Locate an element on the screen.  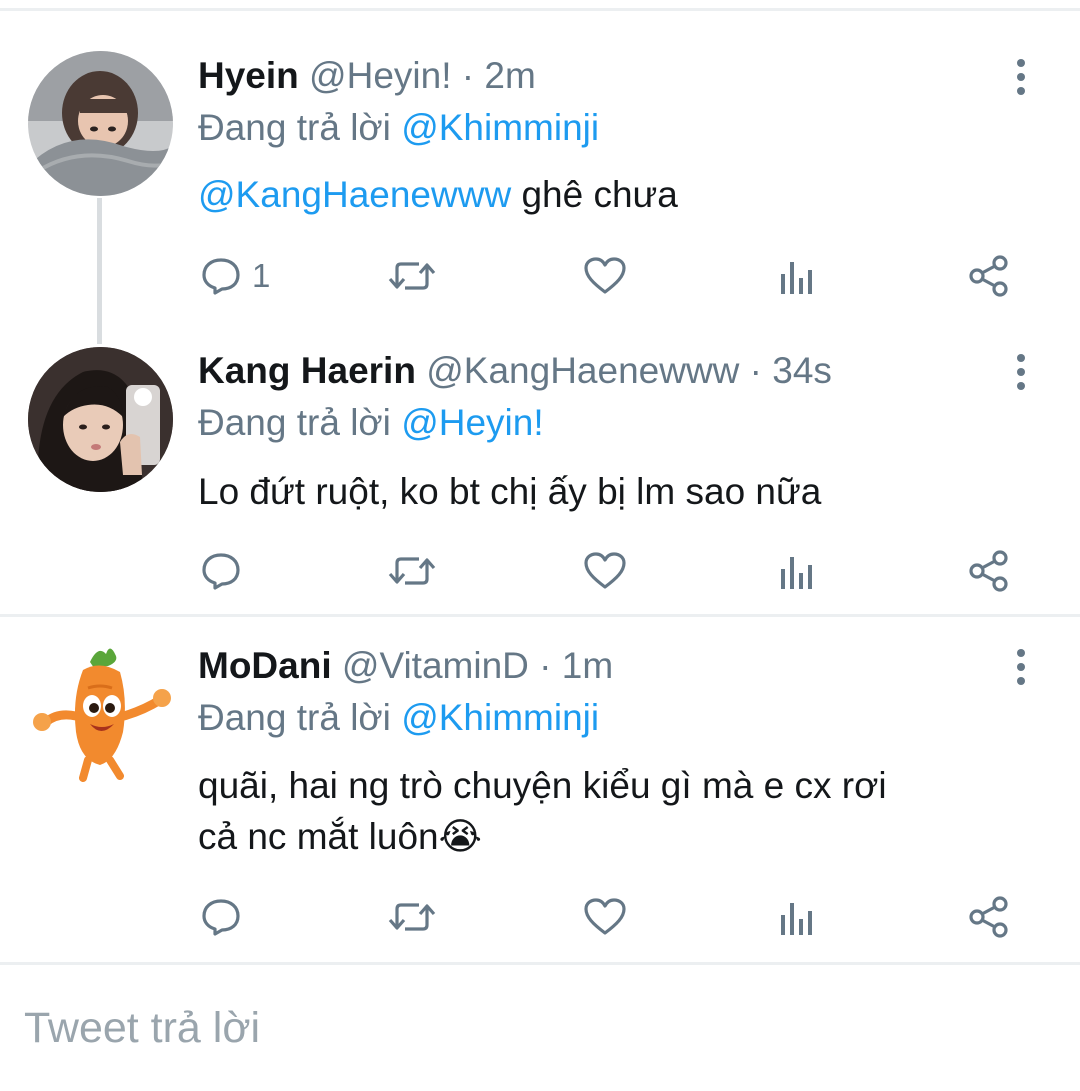
username-handle: @Heyin! is located at coordinates (380, 75).